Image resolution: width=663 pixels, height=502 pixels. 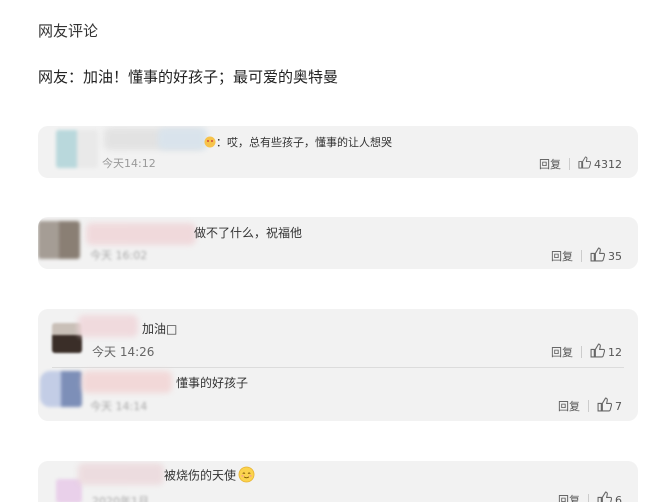 What do you see at coordinates (120, 498) in the screenshot?
I see `comment-timestamp: 2020年1月` at bounding box center [120, 498].